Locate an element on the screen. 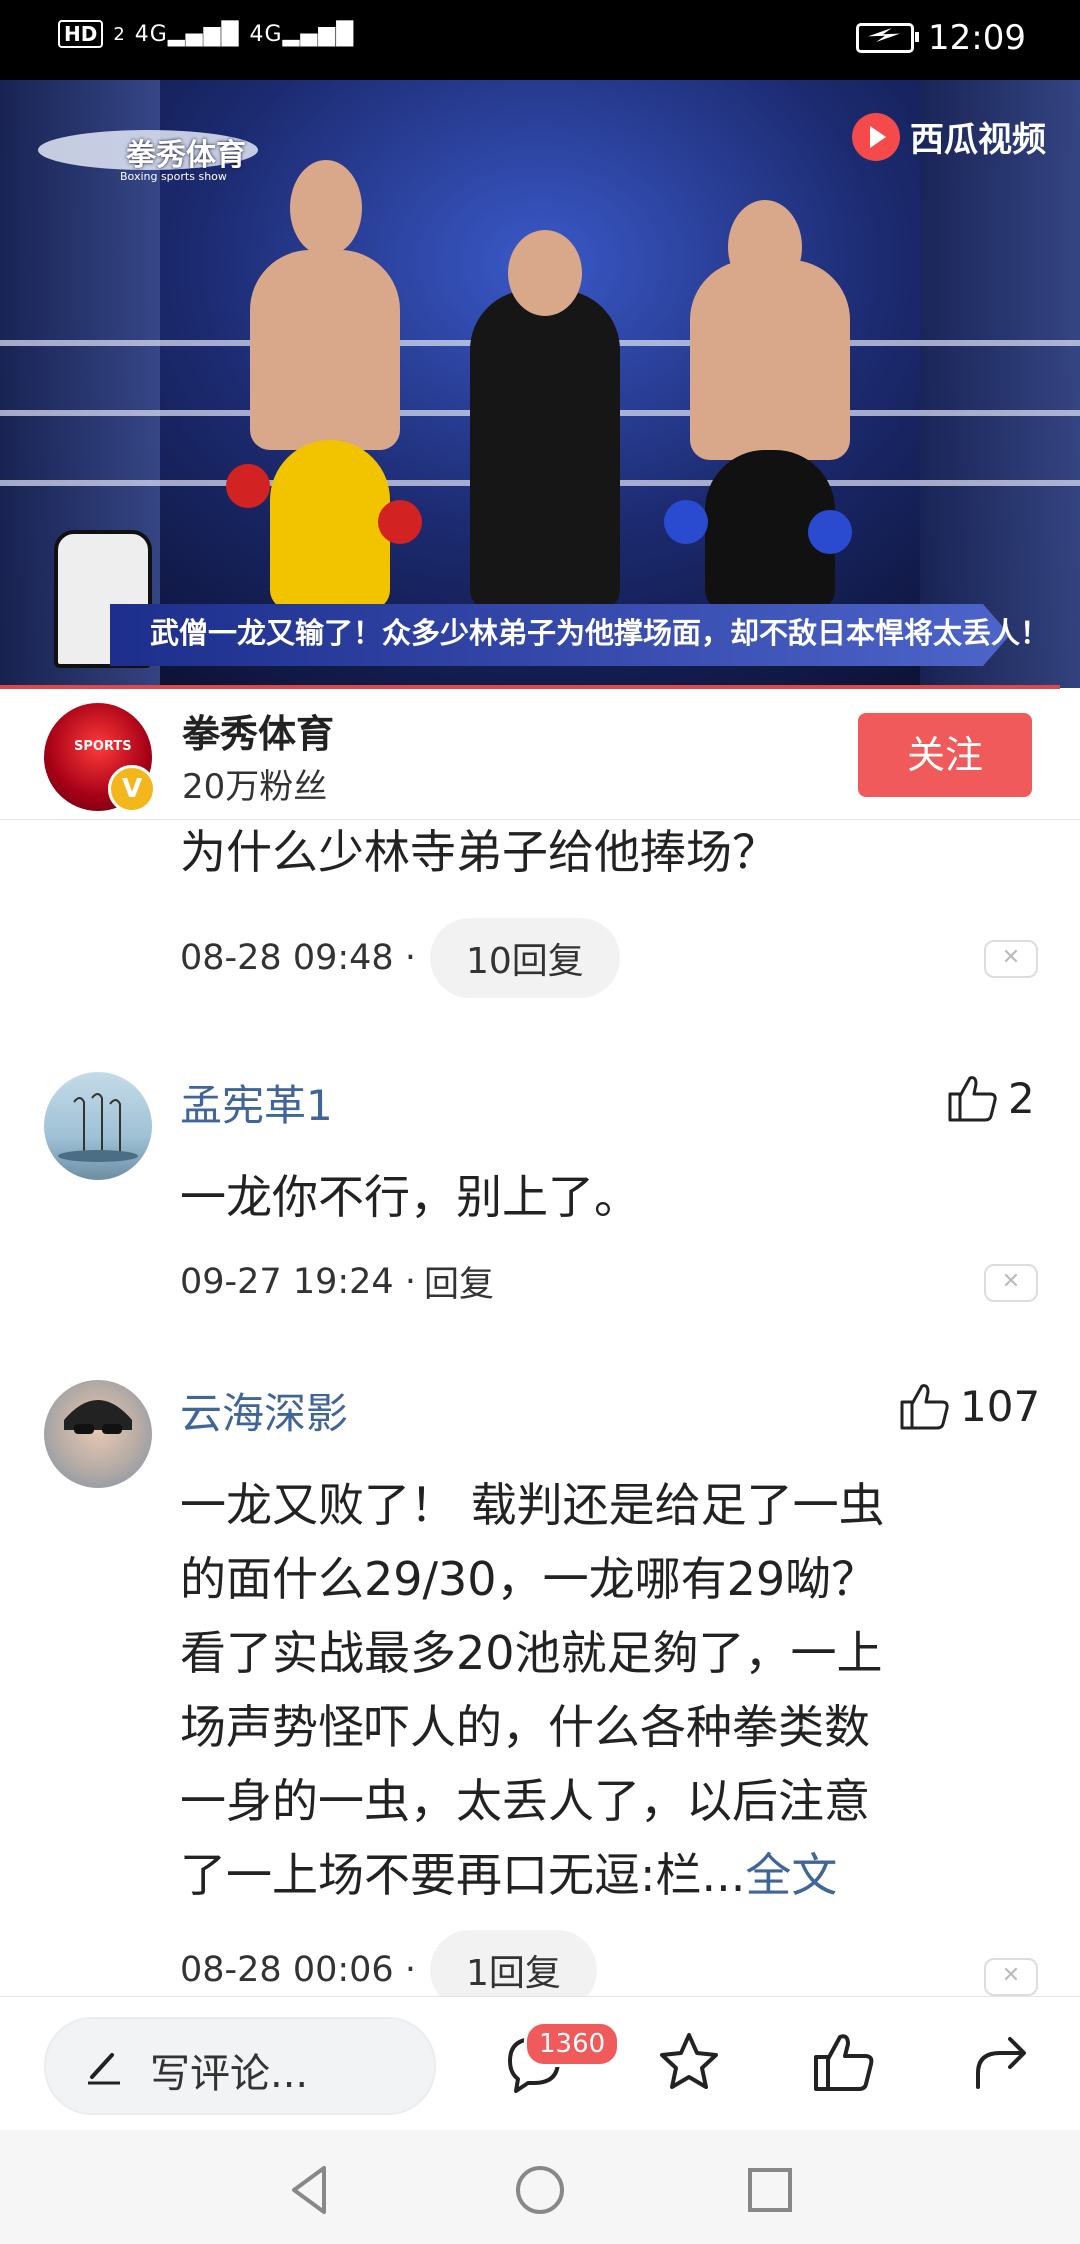  network-type-2: 4G is located at coordinates (266, 34).